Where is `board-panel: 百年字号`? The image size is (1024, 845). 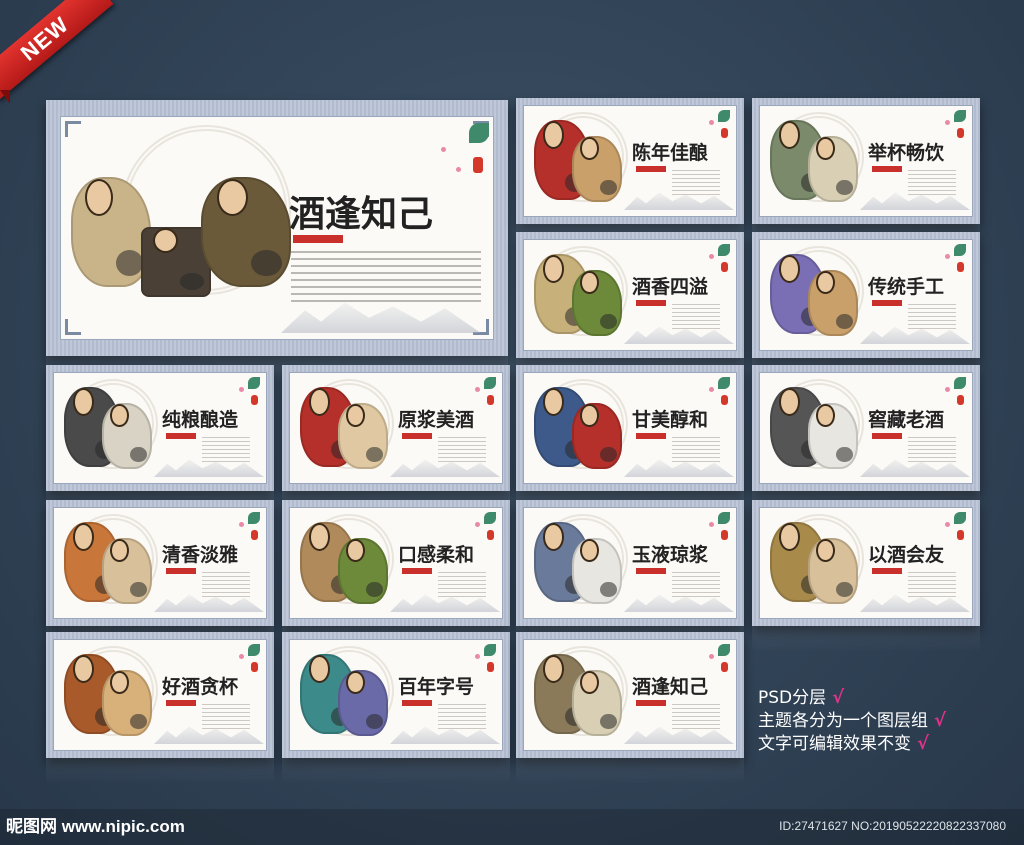 board-panel: 百年字号 is located at coordinates (396, 695).